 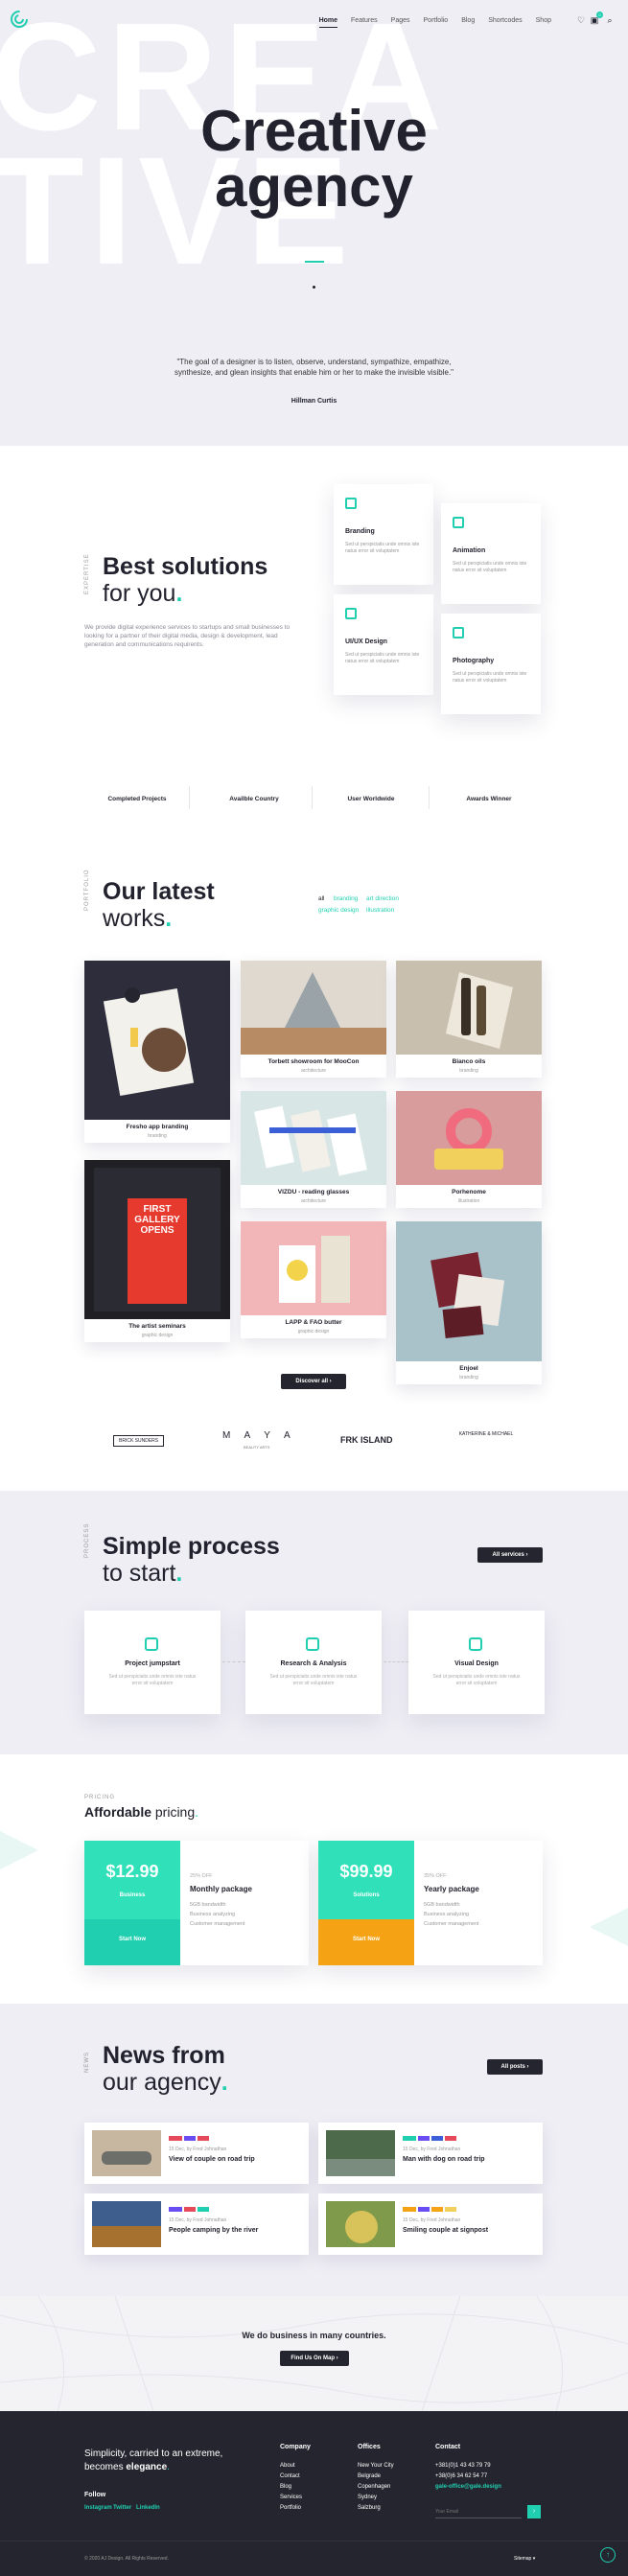 What do you see at coordinates (290, 2509) in the screenshot?
I see `footer-link-portfolio: Portfolio` at bounding box center [290, 2509].